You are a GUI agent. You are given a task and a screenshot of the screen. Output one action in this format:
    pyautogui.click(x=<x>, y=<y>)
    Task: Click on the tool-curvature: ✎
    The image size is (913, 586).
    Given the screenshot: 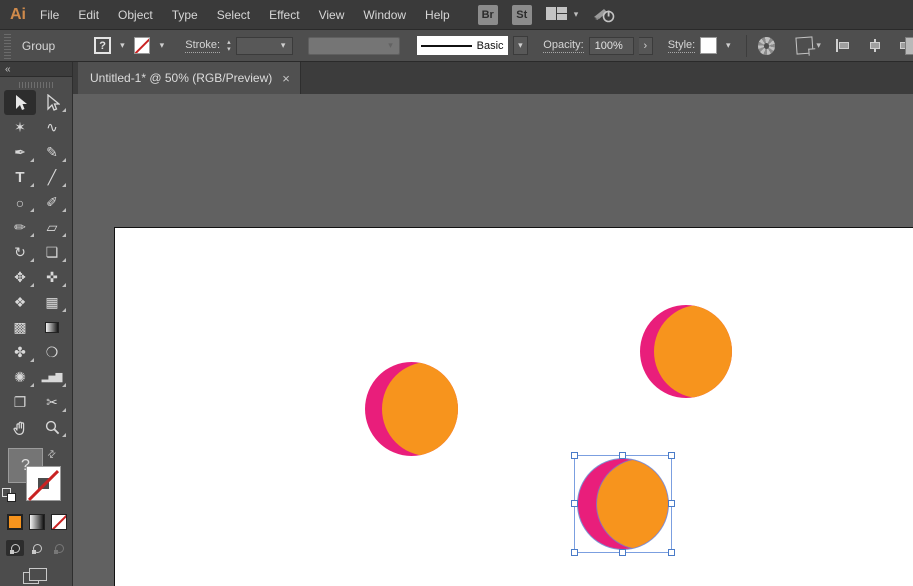 What is the action you would take?
    pyautogui.click(x=52, y=152)
    